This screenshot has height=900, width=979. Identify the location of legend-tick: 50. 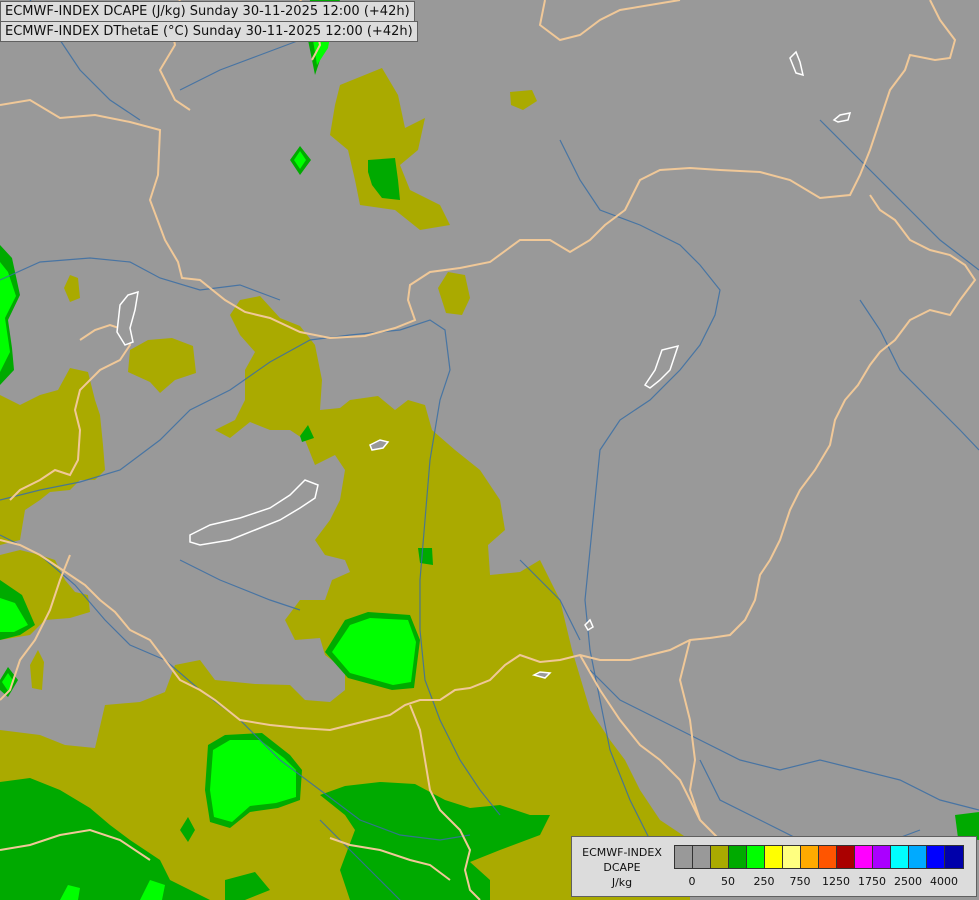
(728, 881).